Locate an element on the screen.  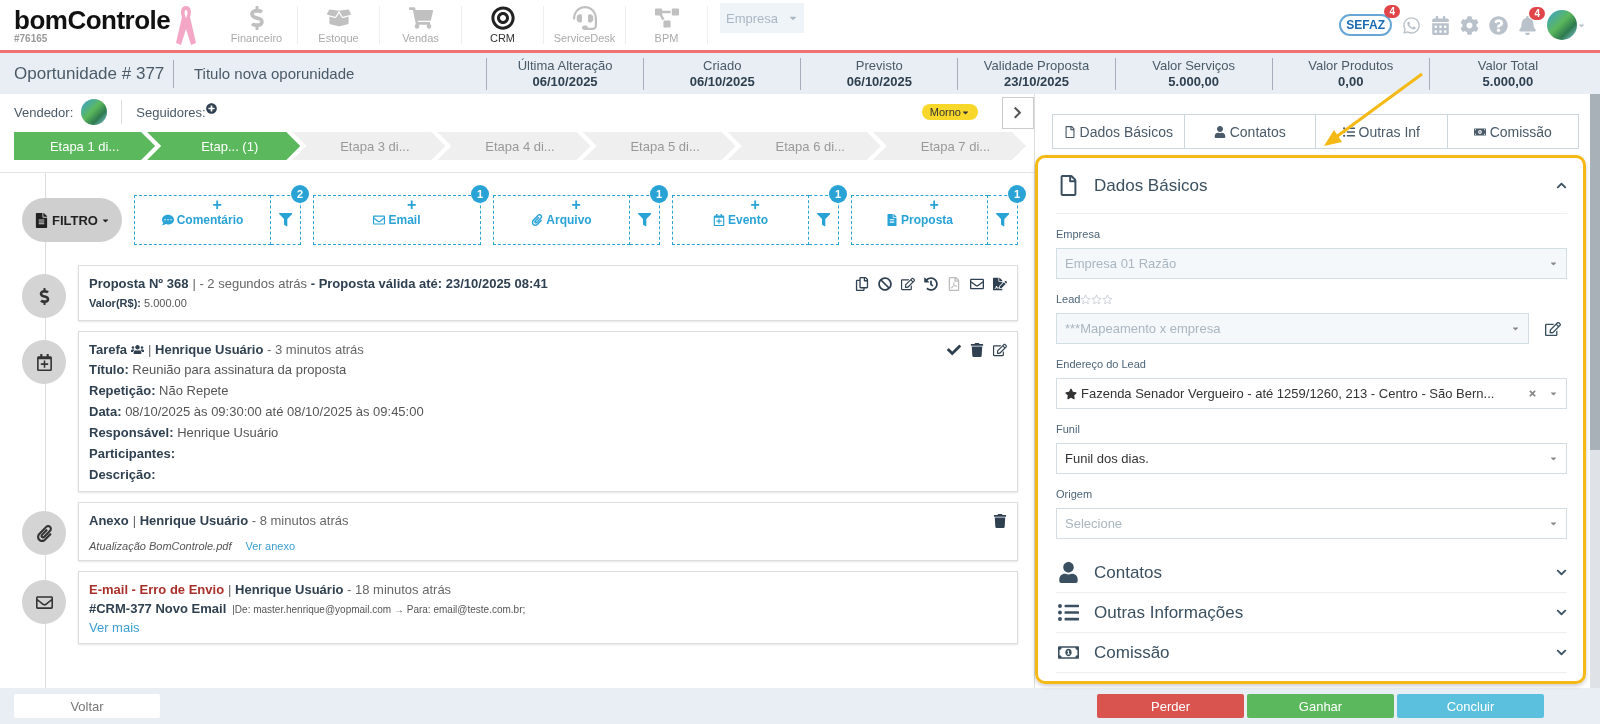
summary-label: Valor Produtos is located at coordinates (1351, 65).